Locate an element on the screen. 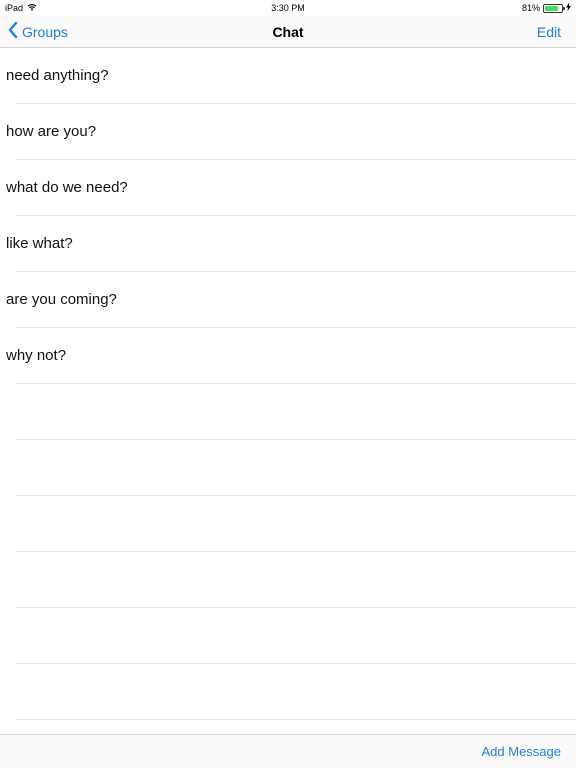 This screenshot has width=576, height=768. message-text: what do we need? is located at coordinates (67, 187).